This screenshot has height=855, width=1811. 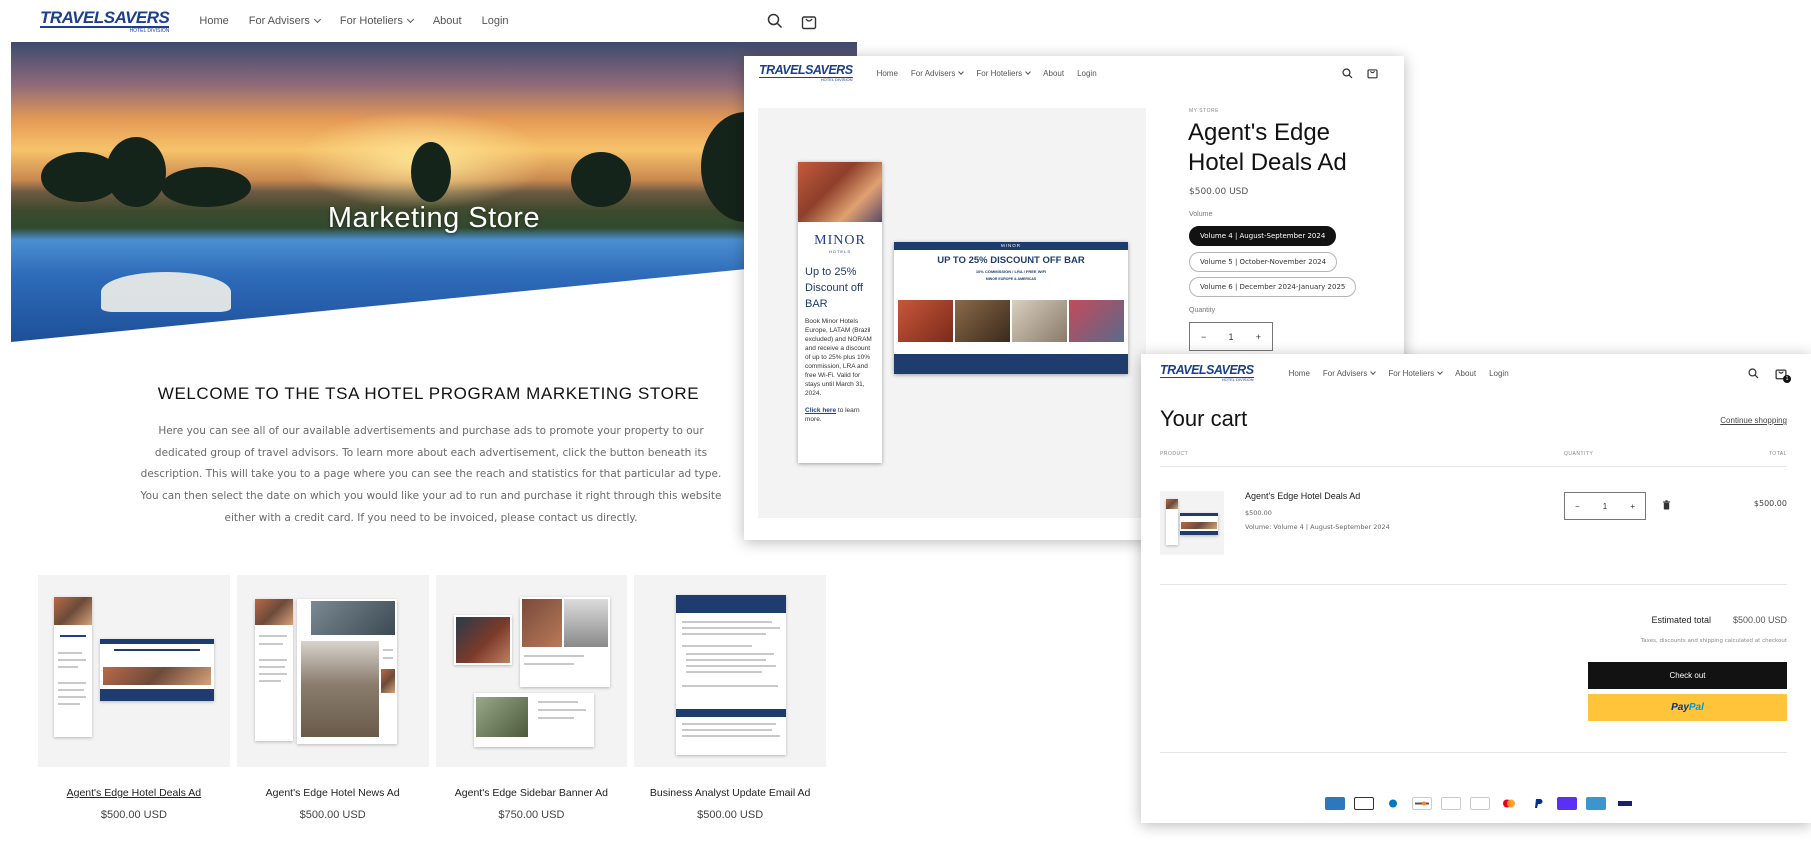 I want to click on continue-shopping-link: Continue shopping, so click(x=1753, y=420).